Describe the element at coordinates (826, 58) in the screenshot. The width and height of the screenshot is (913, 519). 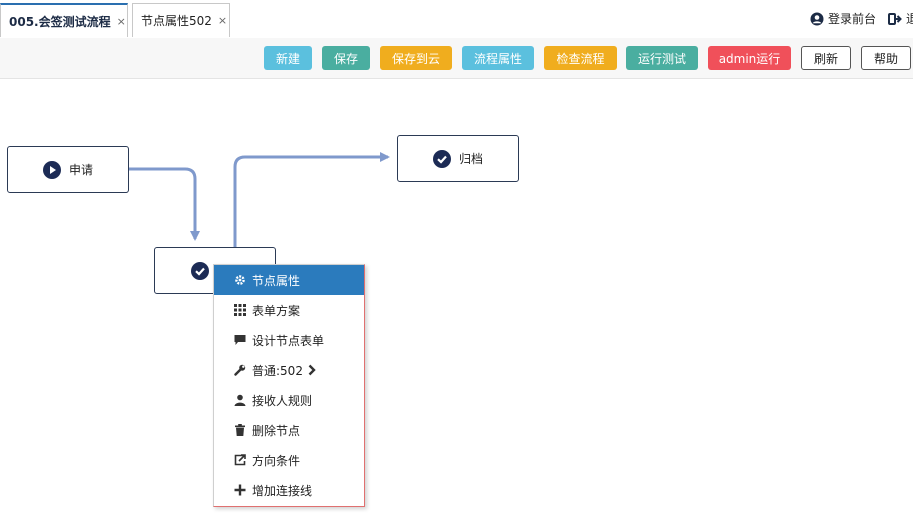
I see `refresh-button: 刷新` at that location.